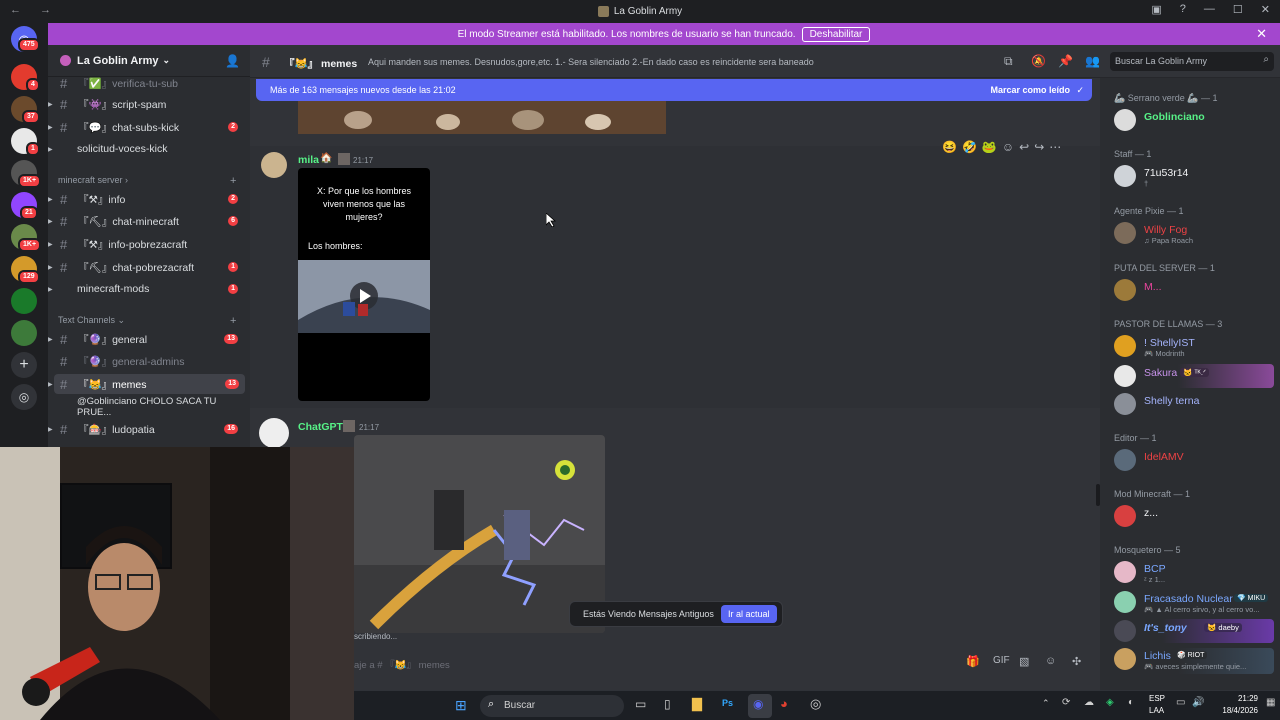 The width and height of the screenshot is (1280, 720). What do you see at coordinates (1157, 698) in the screenshot?
I see `language-indicator: ESP` at bounding box center [1157, 698].